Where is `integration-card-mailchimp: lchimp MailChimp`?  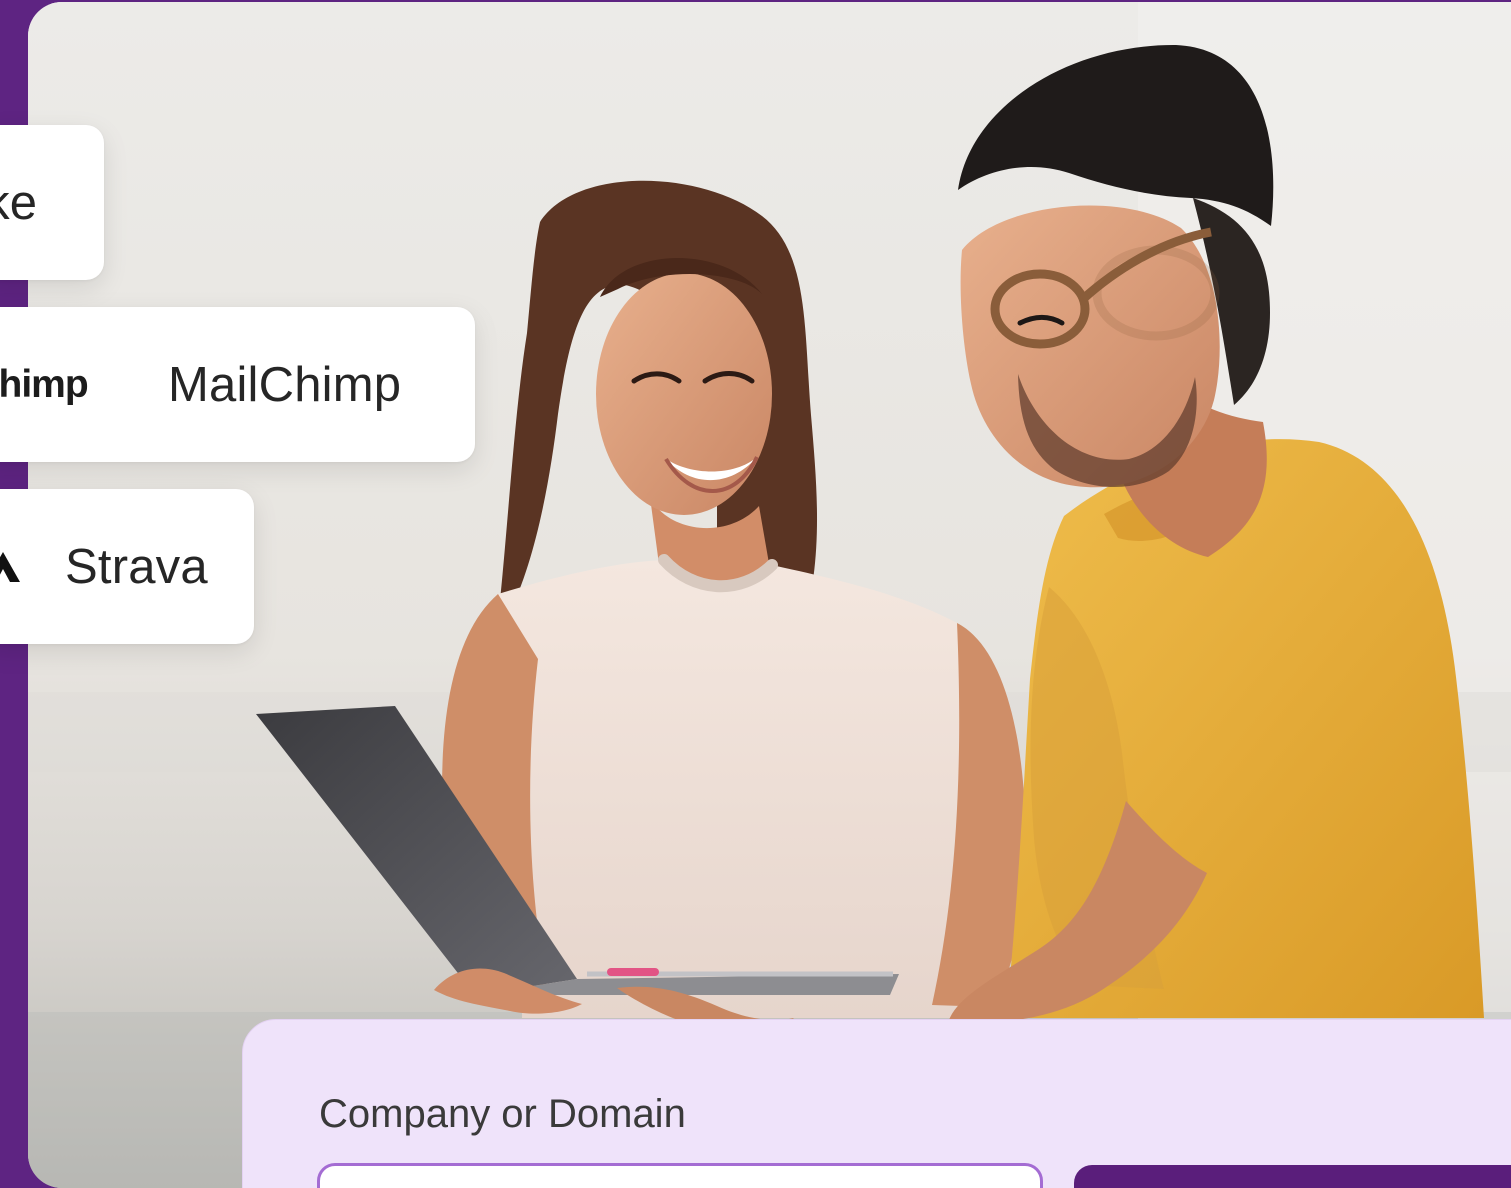
integration-card-mailchimp: lchimp MailChimp is located at coordinates (237, 384).